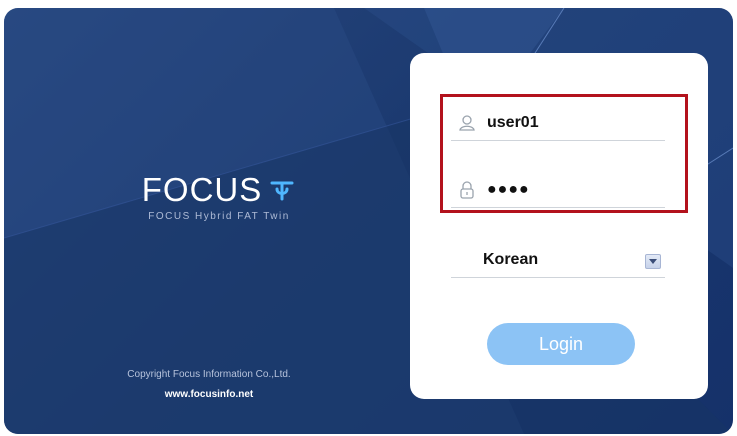 Image resolution: width=737 pixels, height=436 pixels. I want to click on website-link: www.focusinfo.net, so click(209, 395).